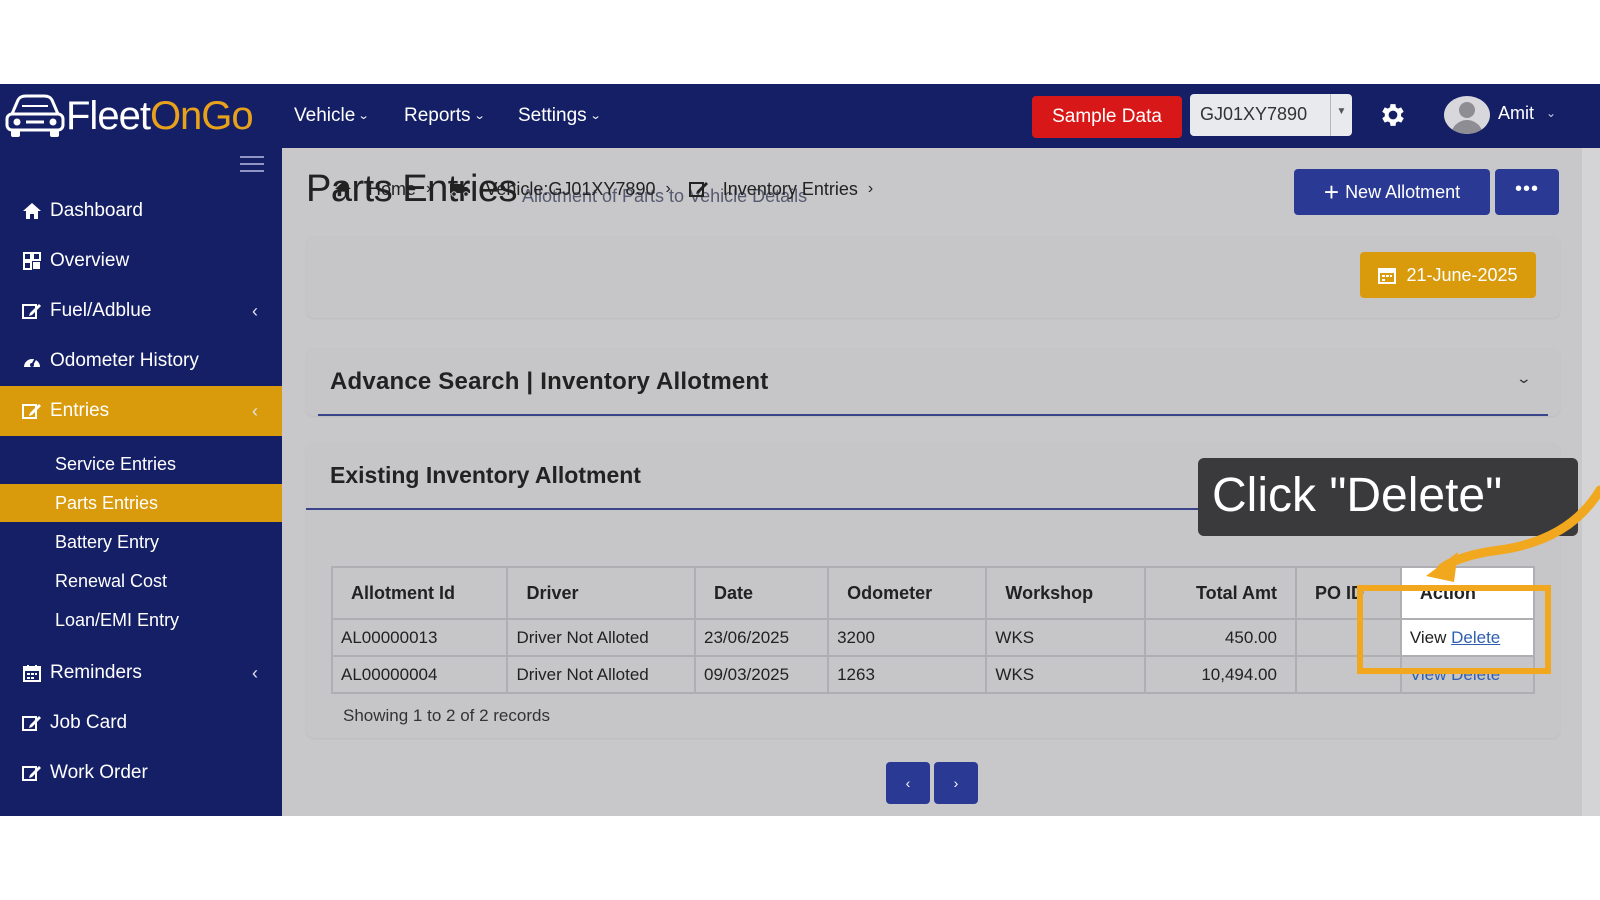 The image size is (1600, 900). I want to click on cell-workshop: WKS, so click(1065, 637).